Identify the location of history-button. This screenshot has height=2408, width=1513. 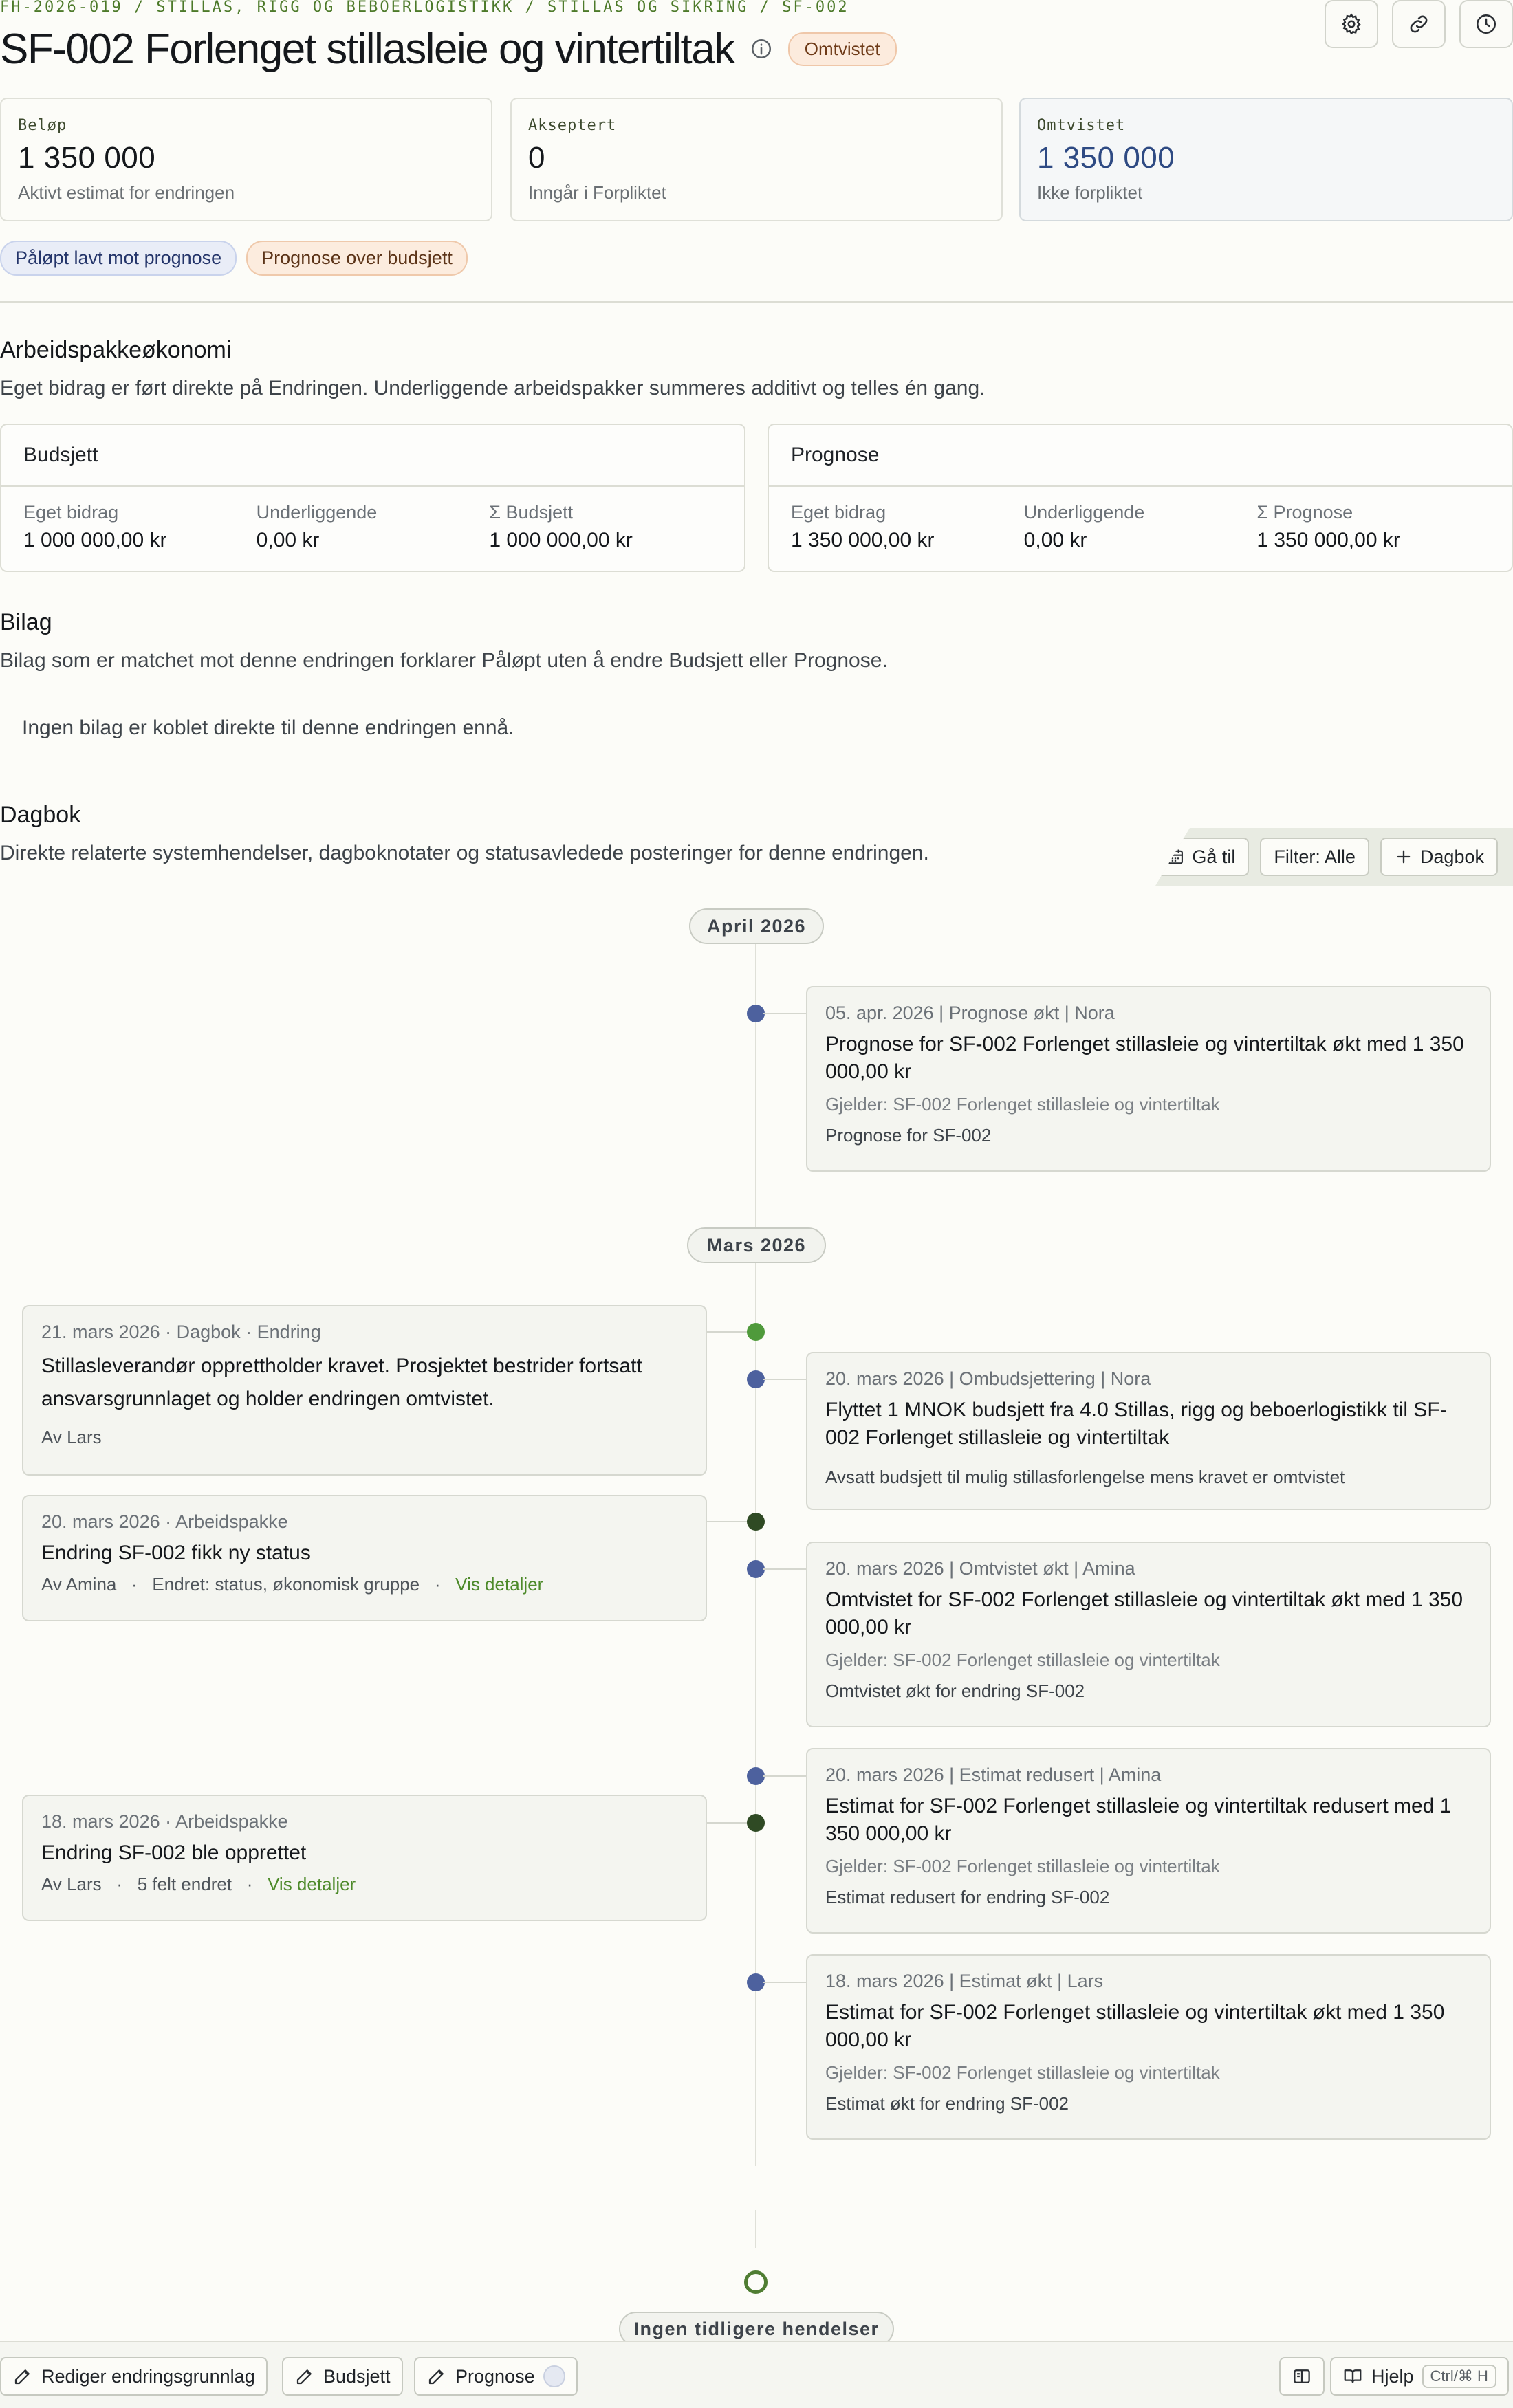
(1486, 24).